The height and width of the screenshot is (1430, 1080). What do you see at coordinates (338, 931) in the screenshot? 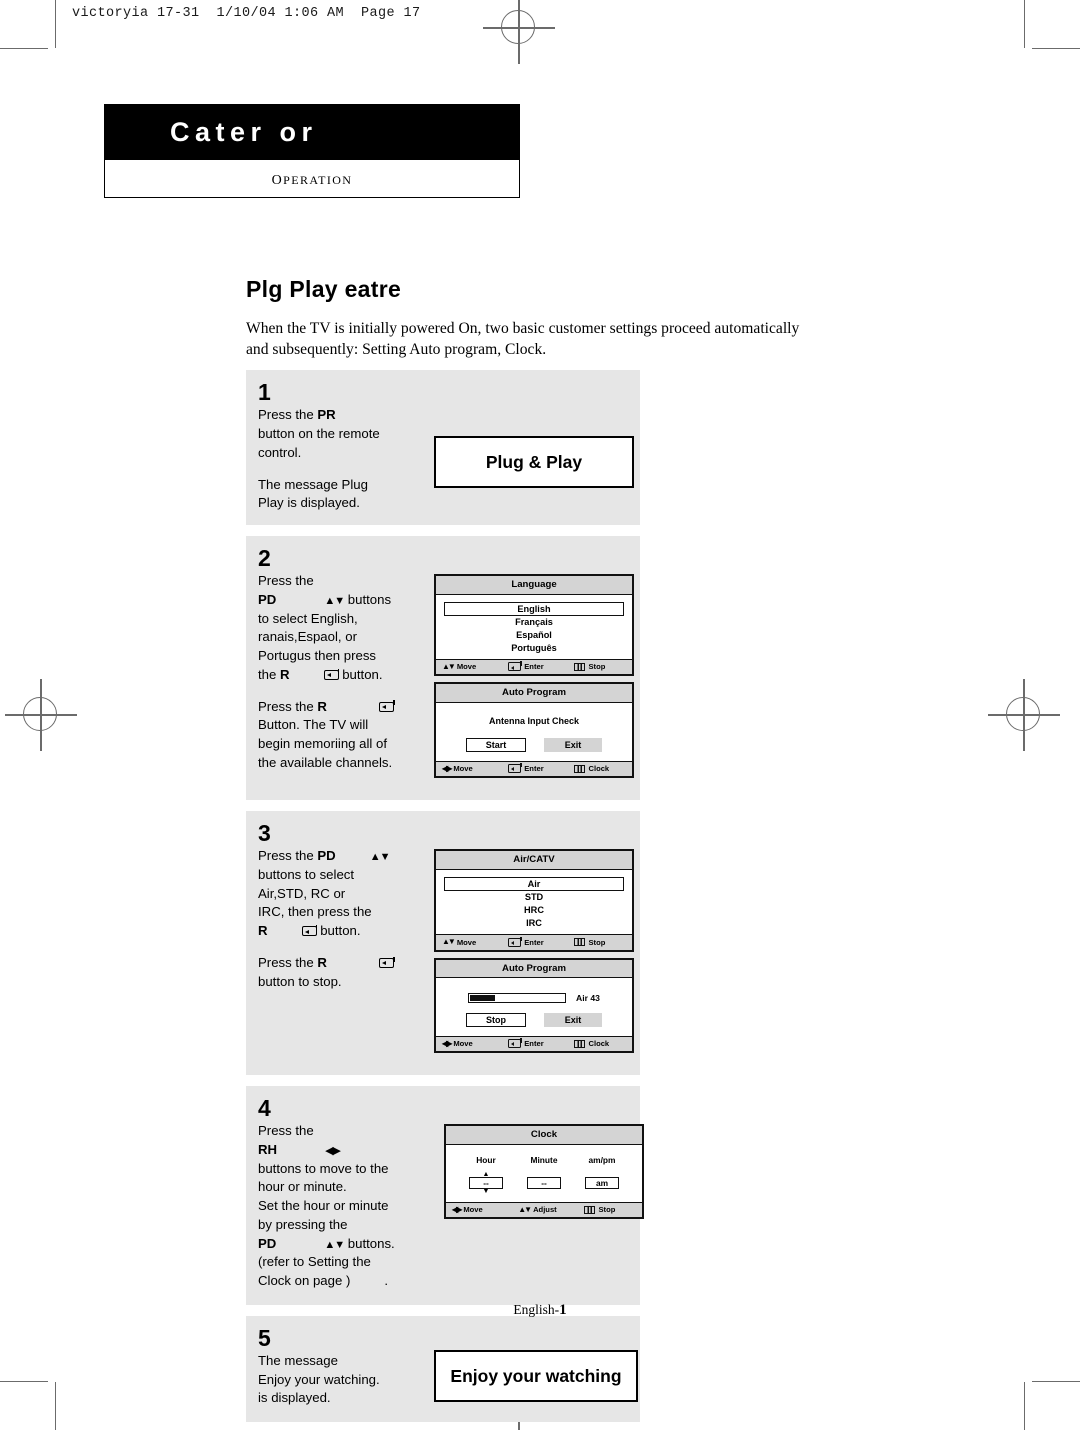
I see `step-3-line-5b: button.` at bounding box center [338, 931].